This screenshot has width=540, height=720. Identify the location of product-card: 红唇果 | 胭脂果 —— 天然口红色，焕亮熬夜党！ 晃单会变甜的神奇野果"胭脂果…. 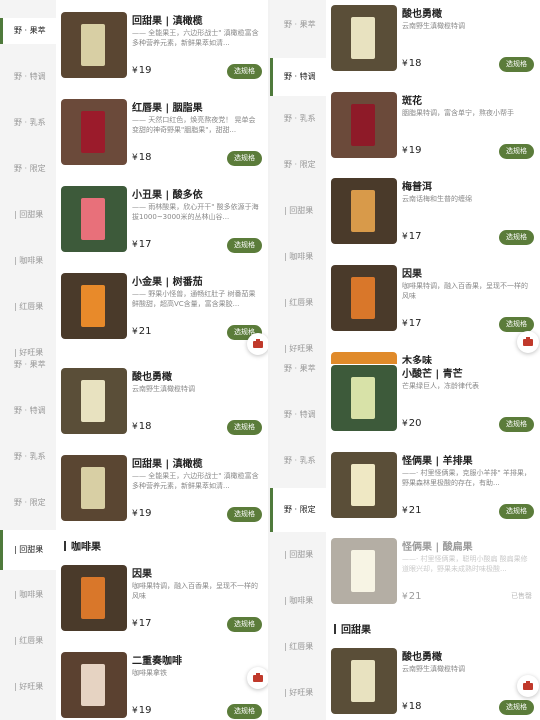
(162, 142).